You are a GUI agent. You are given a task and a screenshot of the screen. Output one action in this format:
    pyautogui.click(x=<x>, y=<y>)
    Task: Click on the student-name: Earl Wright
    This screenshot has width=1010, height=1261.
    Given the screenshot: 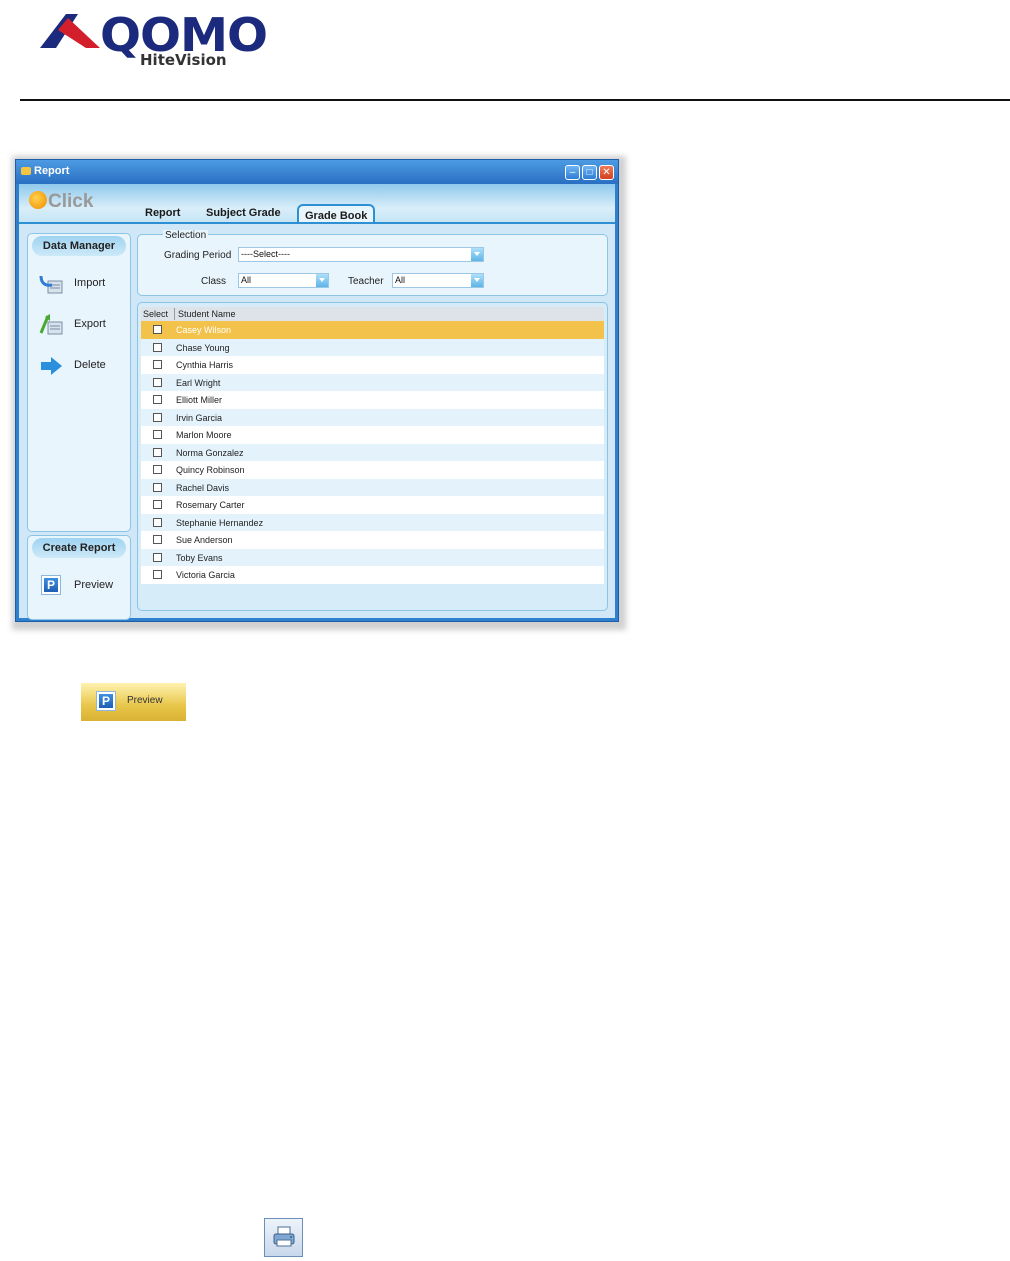 What is the action you would take?
    pyautogui.click(x=198, y=382)
    